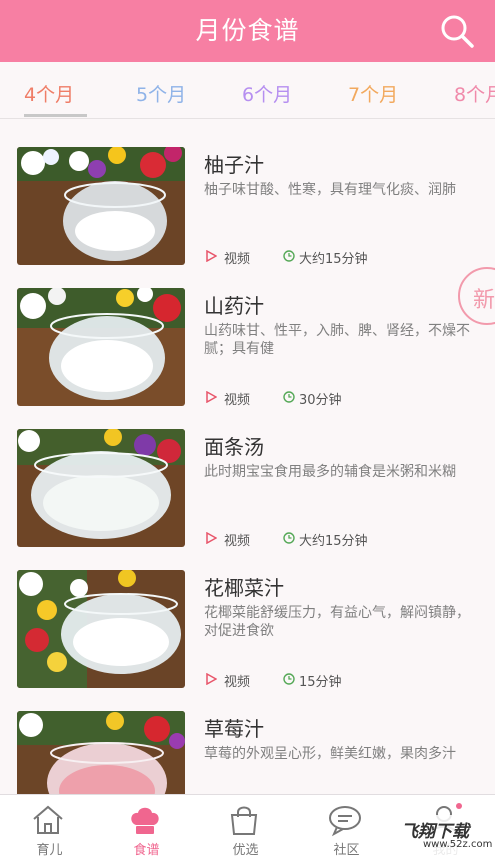 The image size is (495, 859). Describe the element at coordinates (145, 820) in the screenshot. I see `chef-hat-icon` at that location.